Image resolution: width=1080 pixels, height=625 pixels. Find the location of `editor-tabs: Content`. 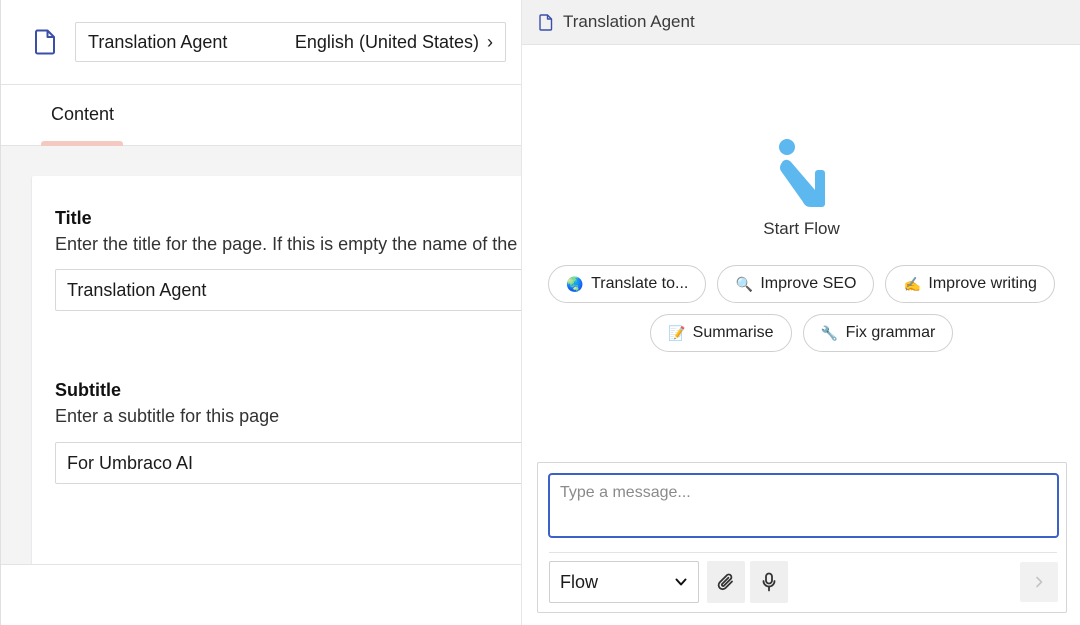

editor-tabs: Content is located at coordinates (261, 115).